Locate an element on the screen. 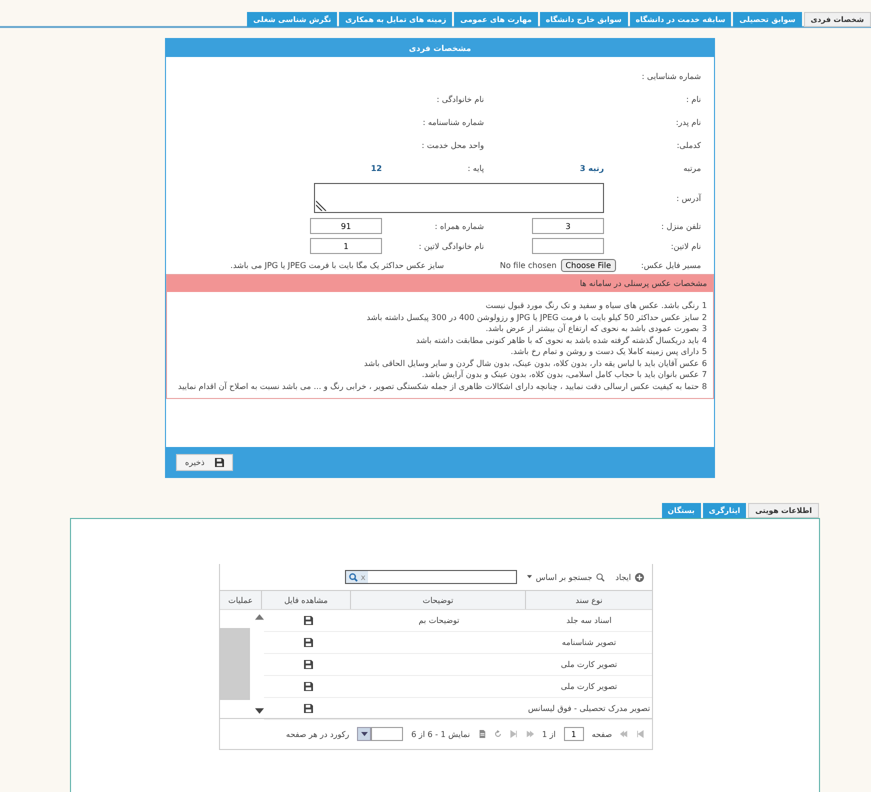 The width and height of the screenshot is (871, 792). rule-text: عکس بانوان باید با حجاب کامل اسلامی، بدون کلاه، بدون عینک و بدون آرایش باشد. is located at coordinates (560, 374).